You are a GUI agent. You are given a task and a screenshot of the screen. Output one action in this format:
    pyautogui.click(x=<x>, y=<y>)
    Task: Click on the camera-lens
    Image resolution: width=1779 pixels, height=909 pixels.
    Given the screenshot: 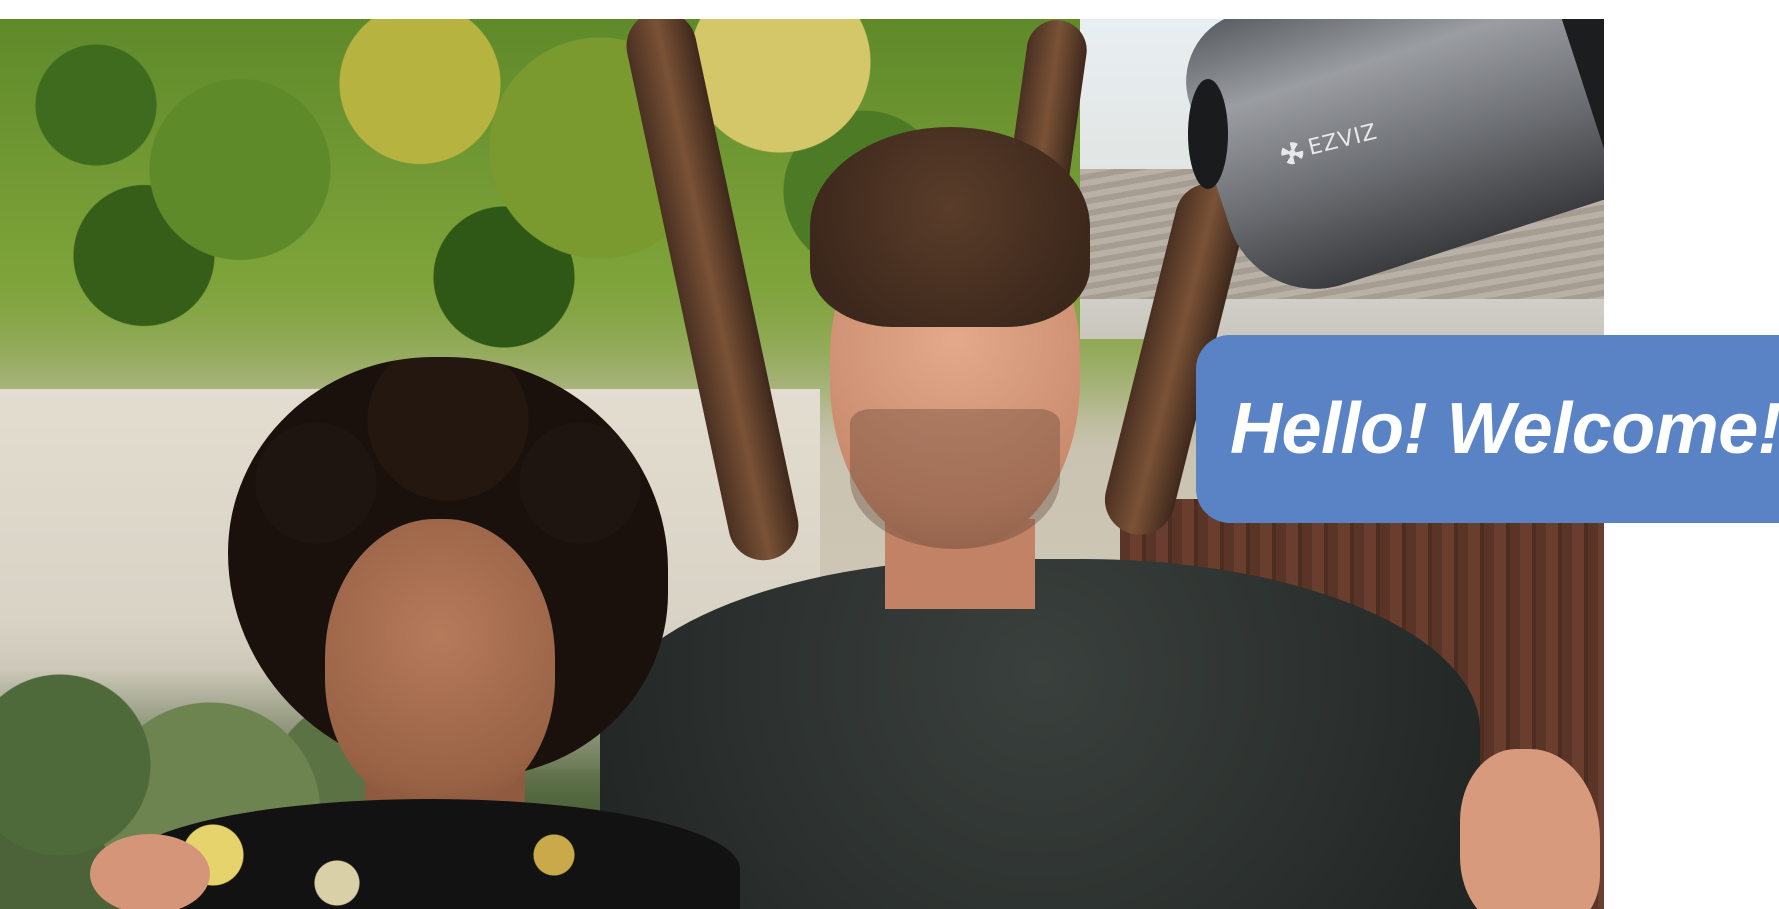 What is the action you would take?
    pyautogui.click(x=1208, y=134)
    